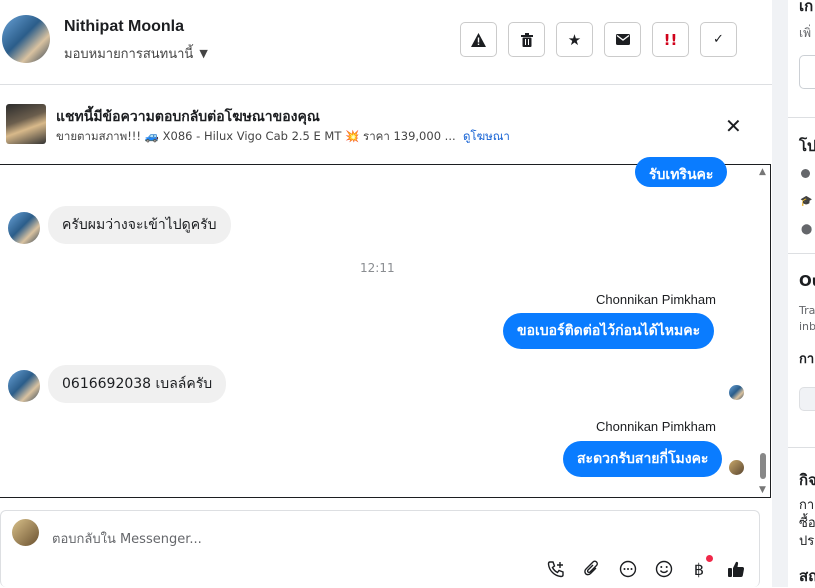  What do you see at coordinates (805, 173) in the screenshot?
I see `clock-icon` at bounding box center [805, 173].